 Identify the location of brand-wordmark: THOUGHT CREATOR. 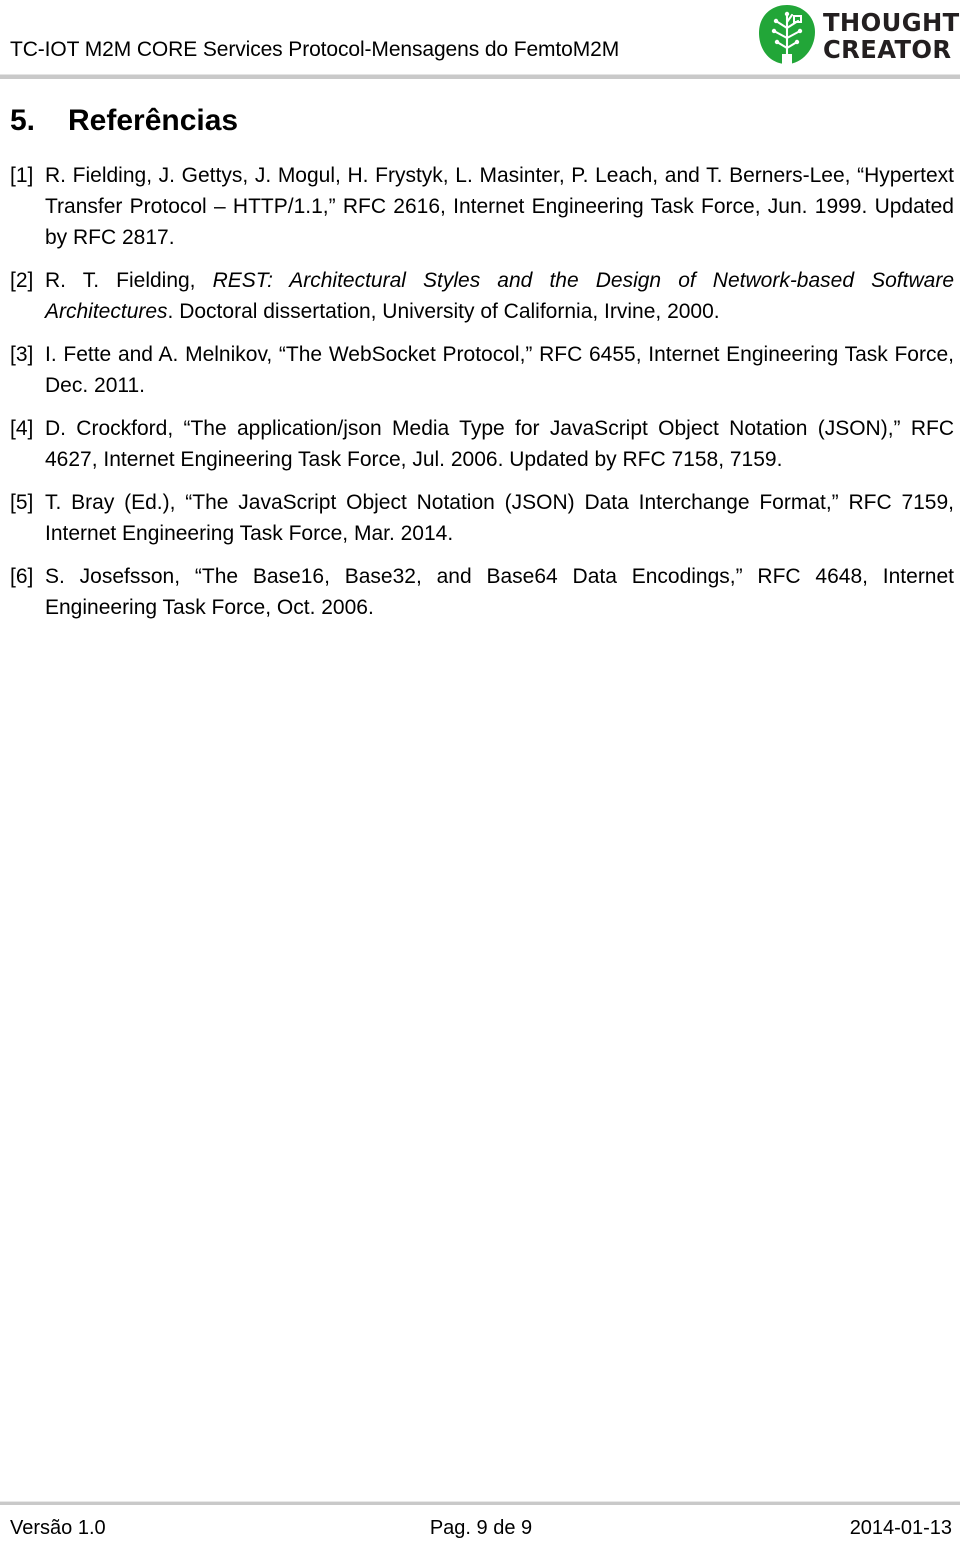
(891, 36).